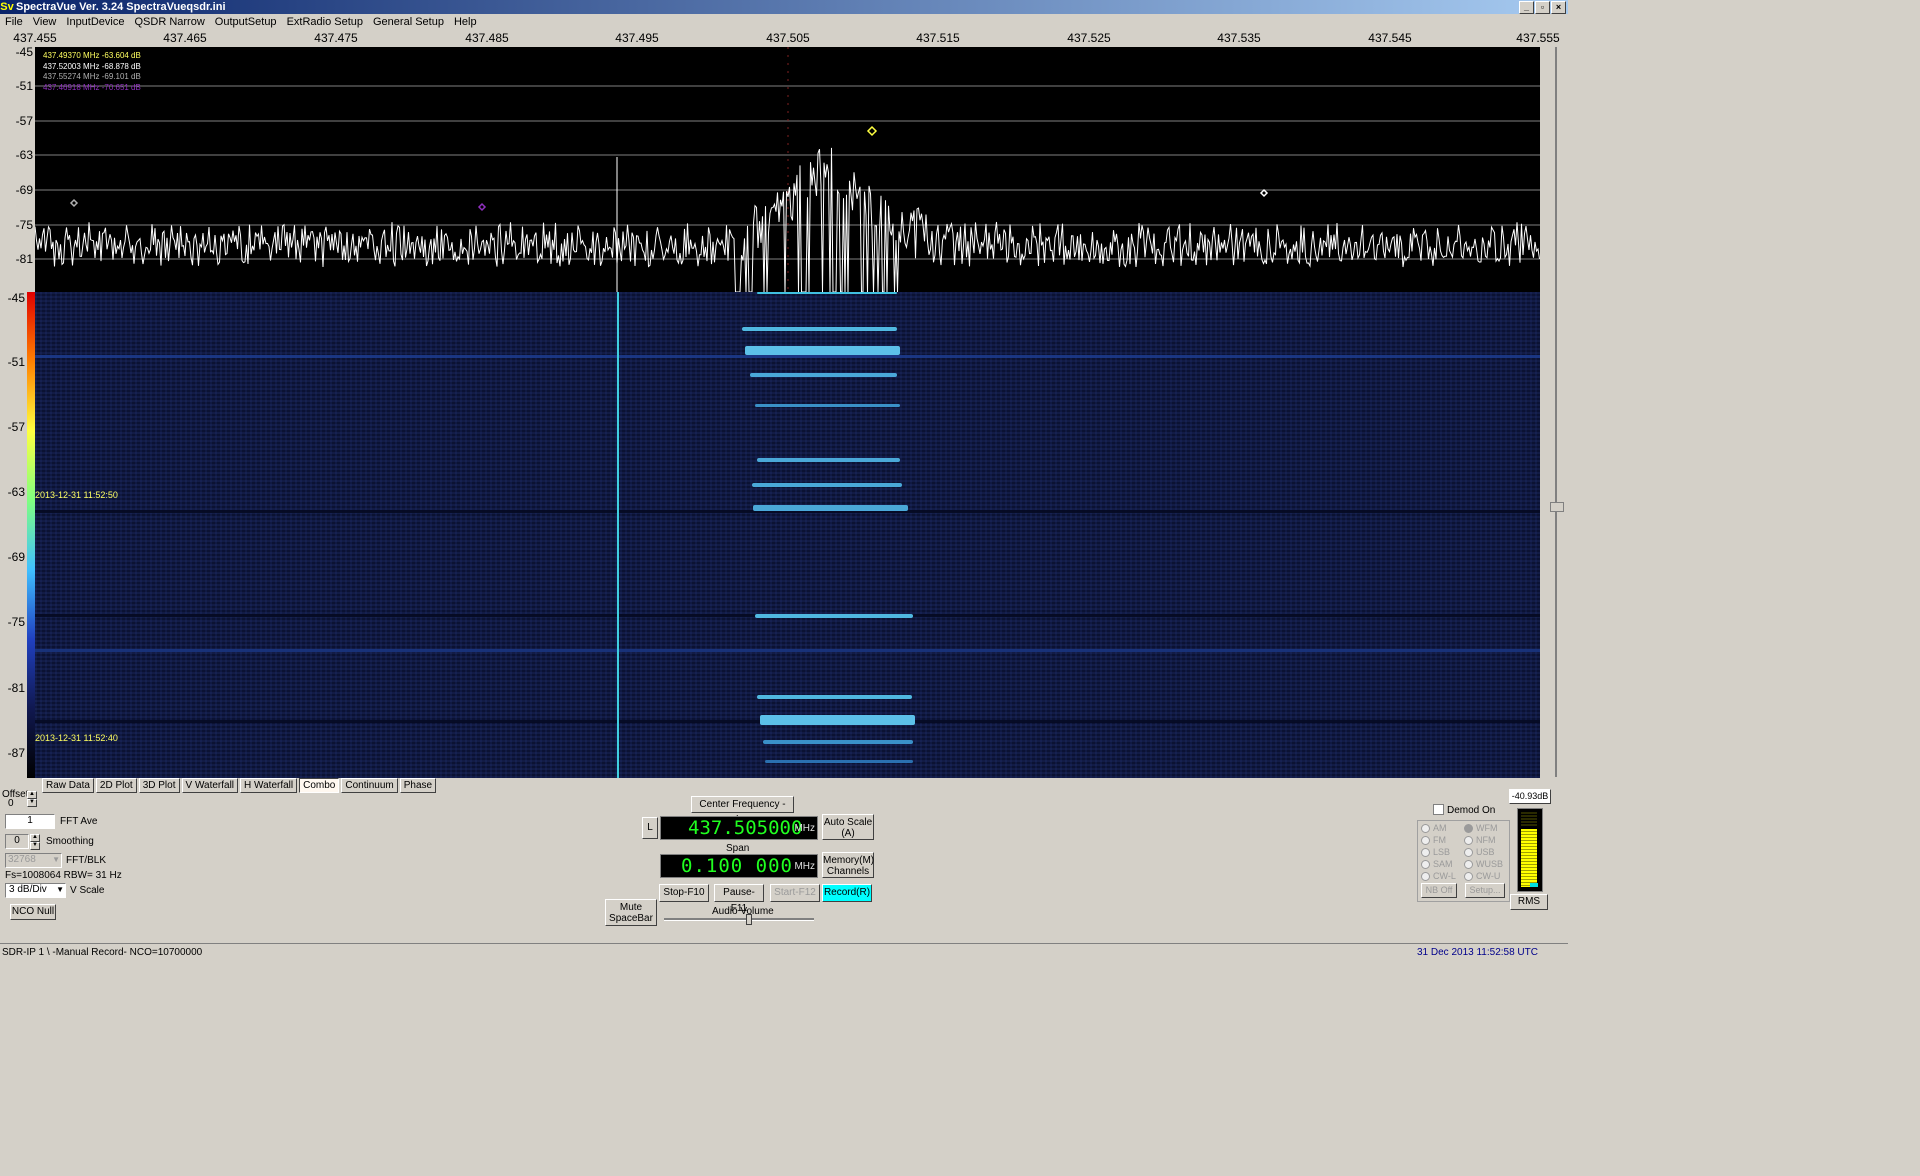 The height and width of the screenshot is (1176, 1920). Describe the element at coordinates (33, 860) in the screenshot. I see `fft-blk-select: 32768 ▼` at that location.